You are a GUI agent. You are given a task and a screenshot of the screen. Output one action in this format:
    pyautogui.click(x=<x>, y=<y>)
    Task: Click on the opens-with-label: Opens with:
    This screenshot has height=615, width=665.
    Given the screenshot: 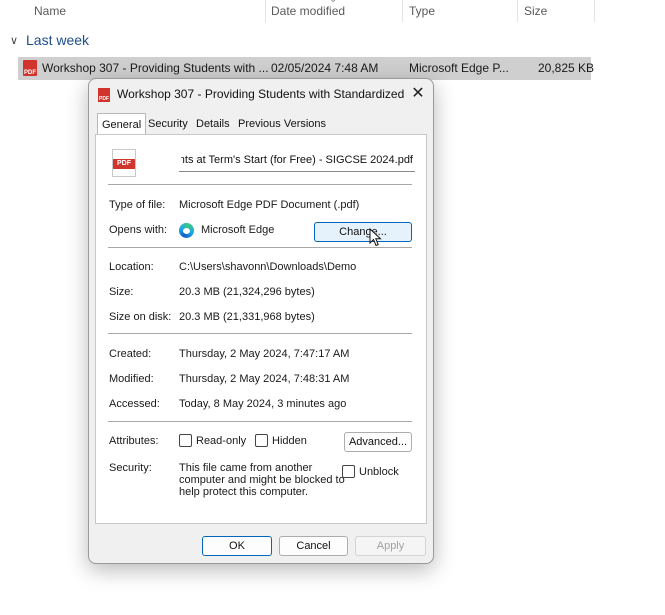 What is the action you would take?
    pyautogui.click(x=138, y=230)
    